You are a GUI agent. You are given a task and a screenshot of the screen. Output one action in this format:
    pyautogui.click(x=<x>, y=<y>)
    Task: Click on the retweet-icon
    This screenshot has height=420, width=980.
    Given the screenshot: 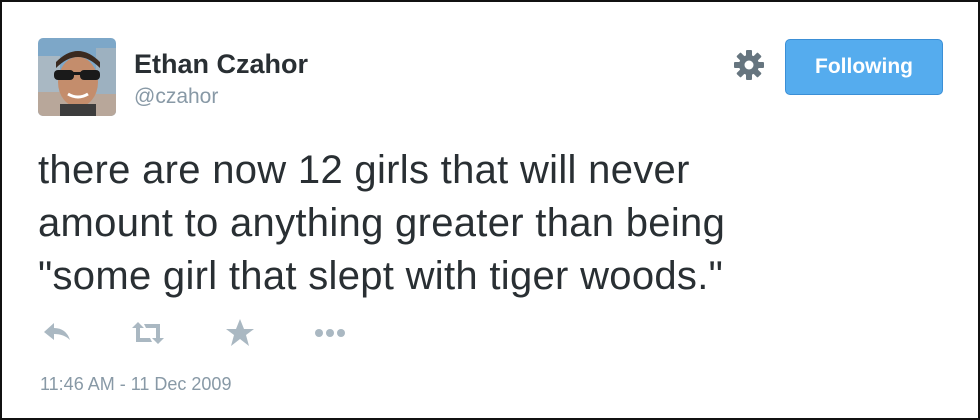 What is the action you would take?
    pyautogui.click(x=147, y=333)
    